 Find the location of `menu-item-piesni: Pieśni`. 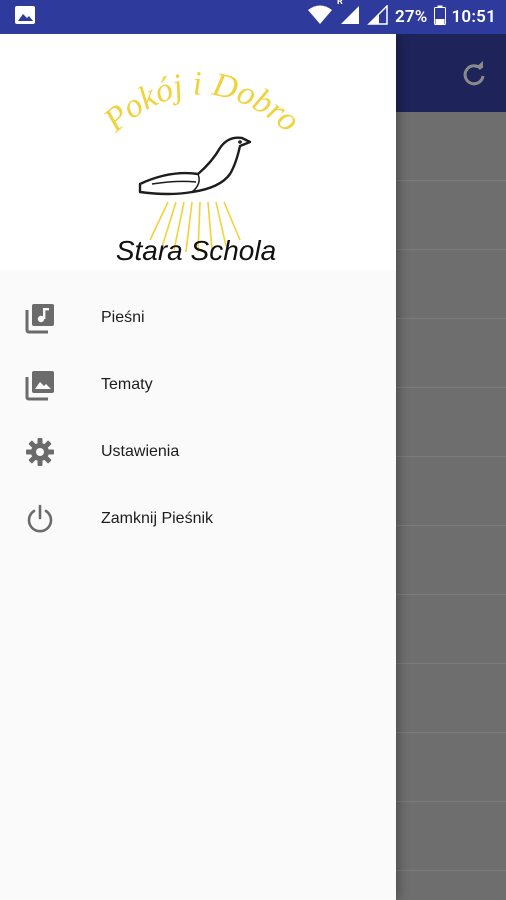

menu-item-piesni: Pieśni is located at coordinates (198, 317).